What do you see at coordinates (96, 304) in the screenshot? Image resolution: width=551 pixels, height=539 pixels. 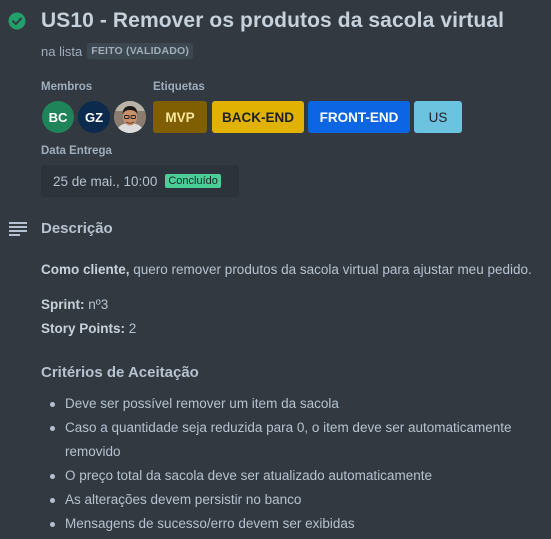 I see `sprint-value: nº3` at bounding box center [96, 304].